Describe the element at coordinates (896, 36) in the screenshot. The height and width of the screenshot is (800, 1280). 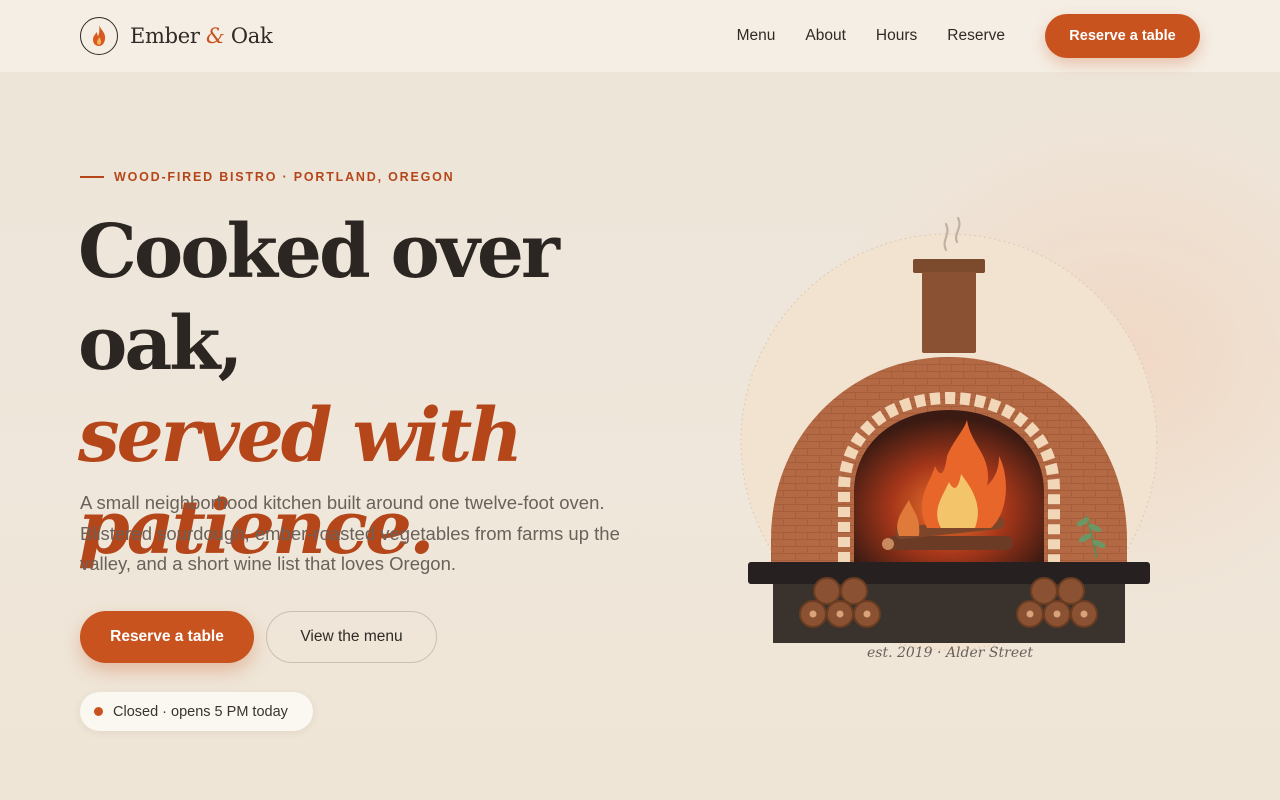
I see `nav-link-hours: Hours` at that location.